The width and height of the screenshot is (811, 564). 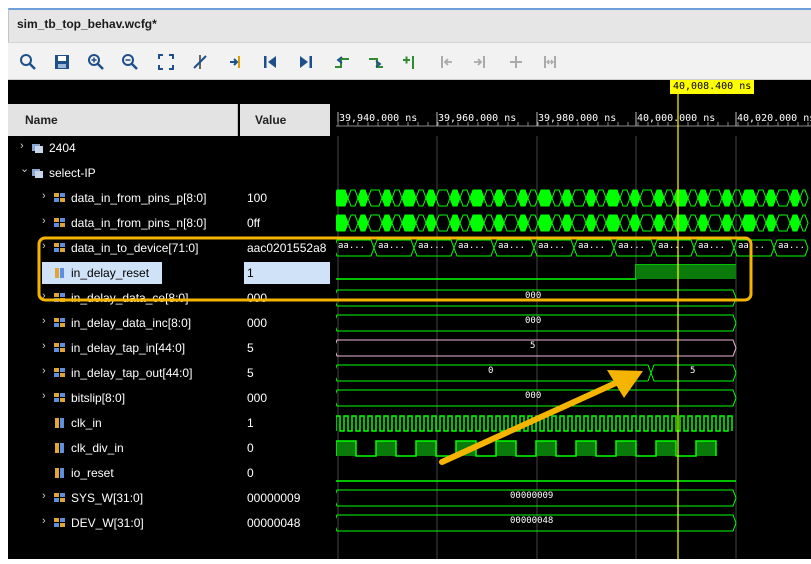 I want to click on add-marker-icon, so click(x=410, y=62).